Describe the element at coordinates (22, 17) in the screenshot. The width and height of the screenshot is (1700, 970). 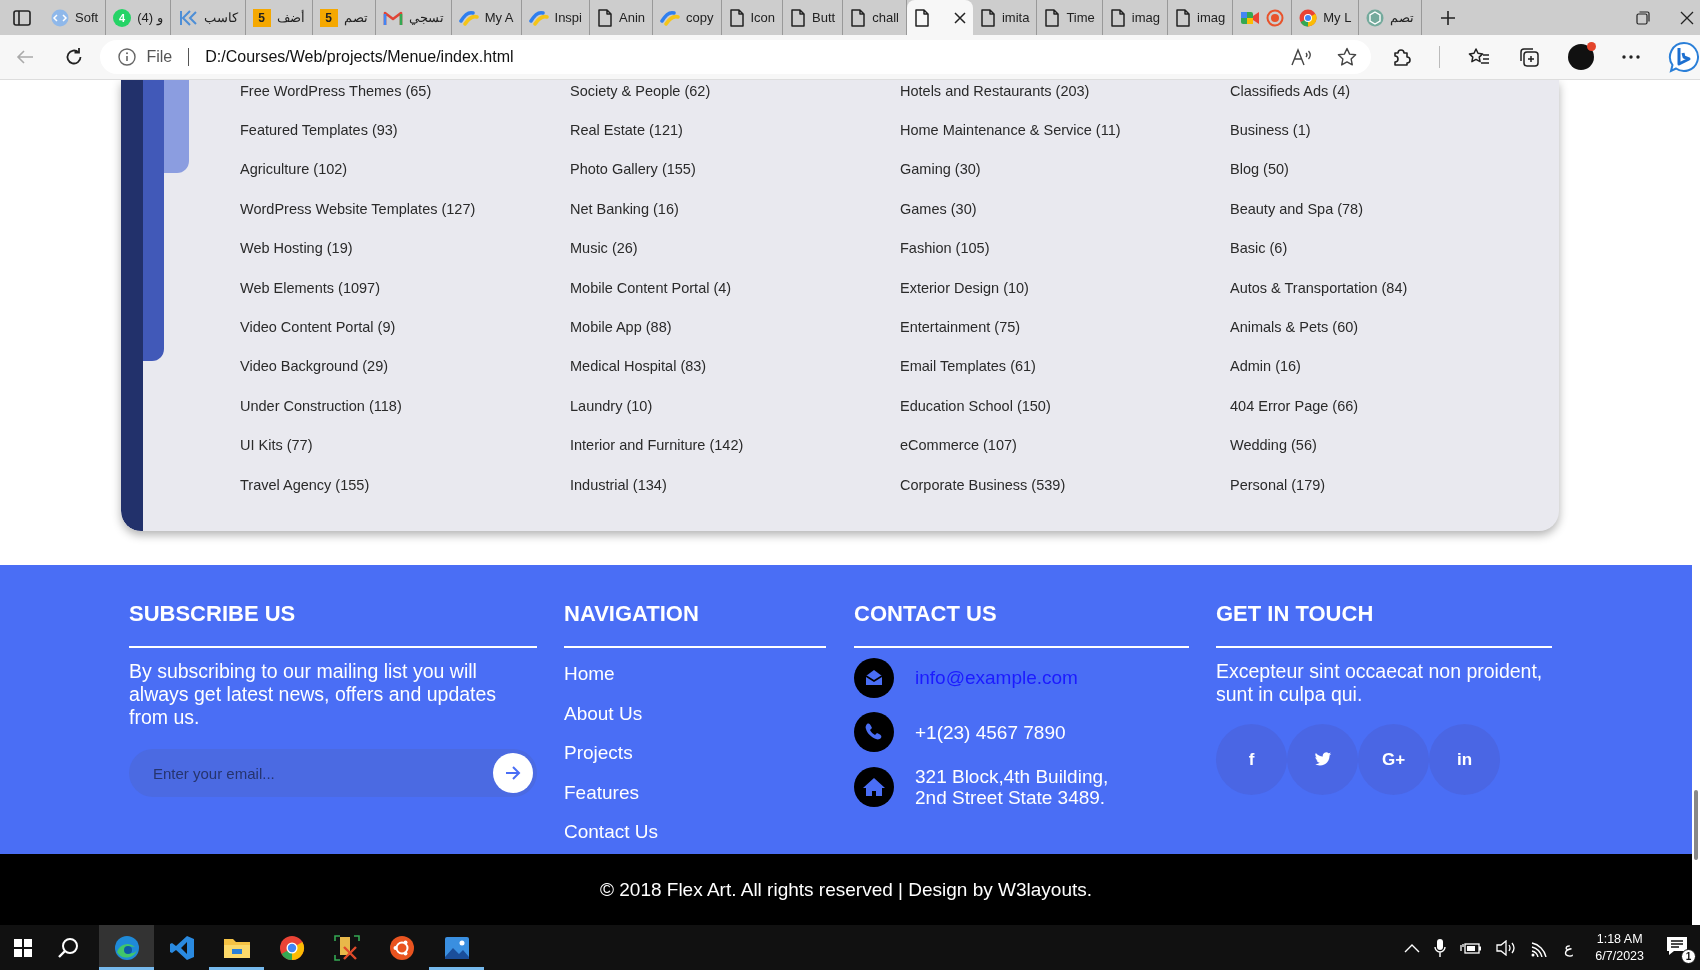
I see `tab-actions-icon` at that location.